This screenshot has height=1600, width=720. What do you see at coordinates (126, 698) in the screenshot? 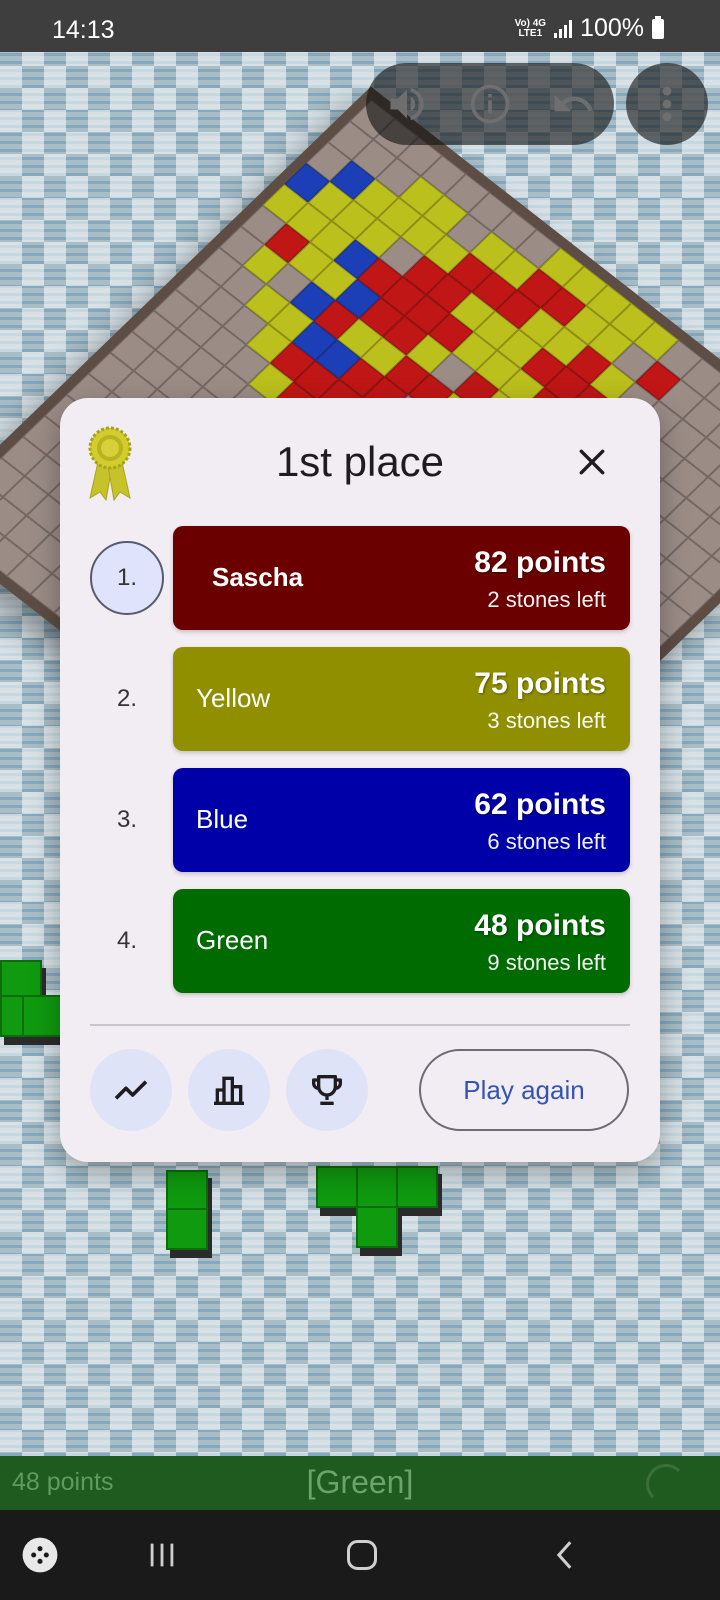
I see `rank-number: 2.` at bounding box center [126, 698].